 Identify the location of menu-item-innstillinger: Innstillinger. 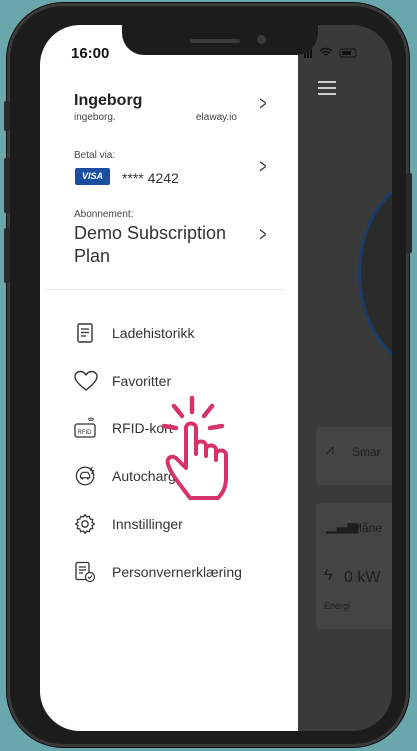
(184, 526).